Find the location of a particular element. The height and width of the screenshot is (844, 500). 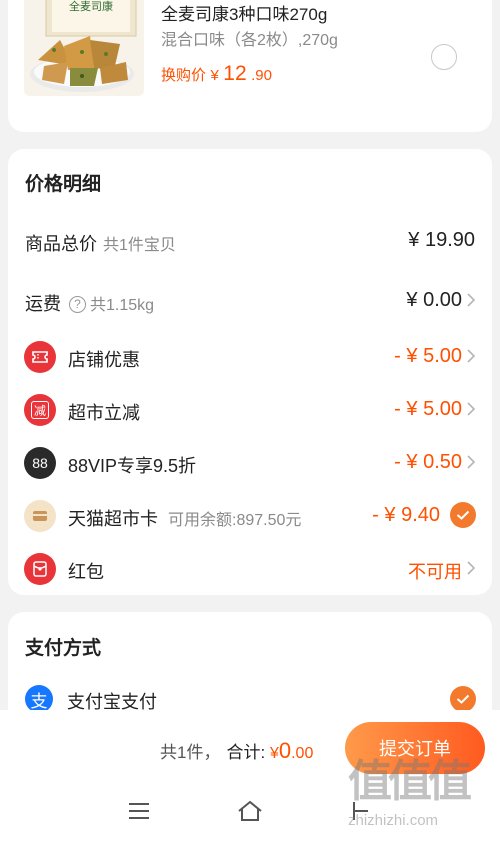

order-total: 共1件， 合计: ¥0.00 is located at coordinates (236, 751).